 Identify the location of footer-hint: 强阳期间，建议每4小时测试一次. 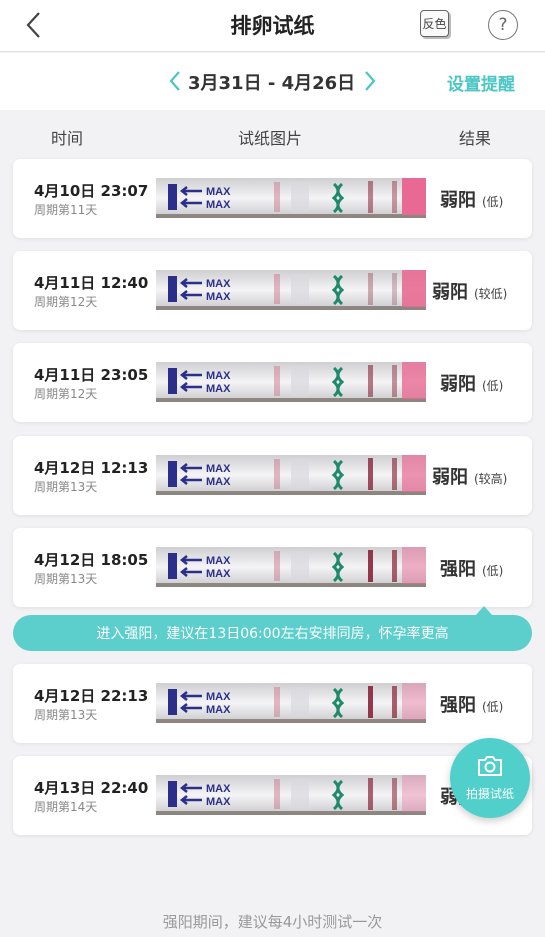
(272, 922).